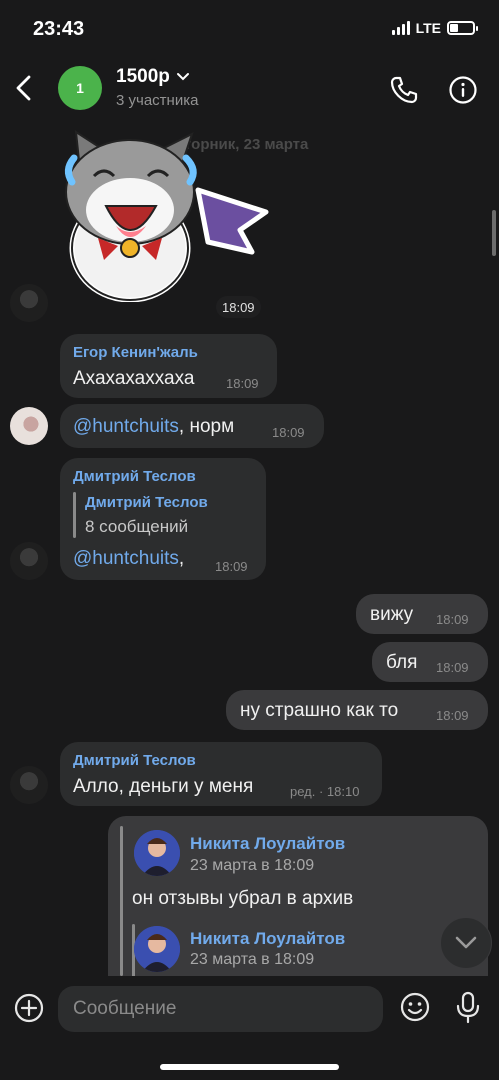  I want to click on call-button, so click(404, 90).